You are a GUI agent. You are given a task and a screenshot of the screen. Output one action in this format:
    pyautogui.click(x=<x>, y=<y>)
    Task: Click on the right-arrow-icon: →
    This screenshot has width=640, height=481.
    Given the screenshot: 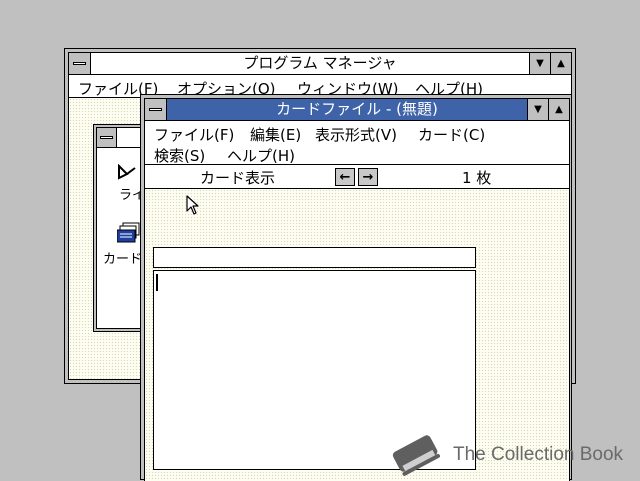 What is the action you would take?
    pyautogui.click(x=368, y=177)
    